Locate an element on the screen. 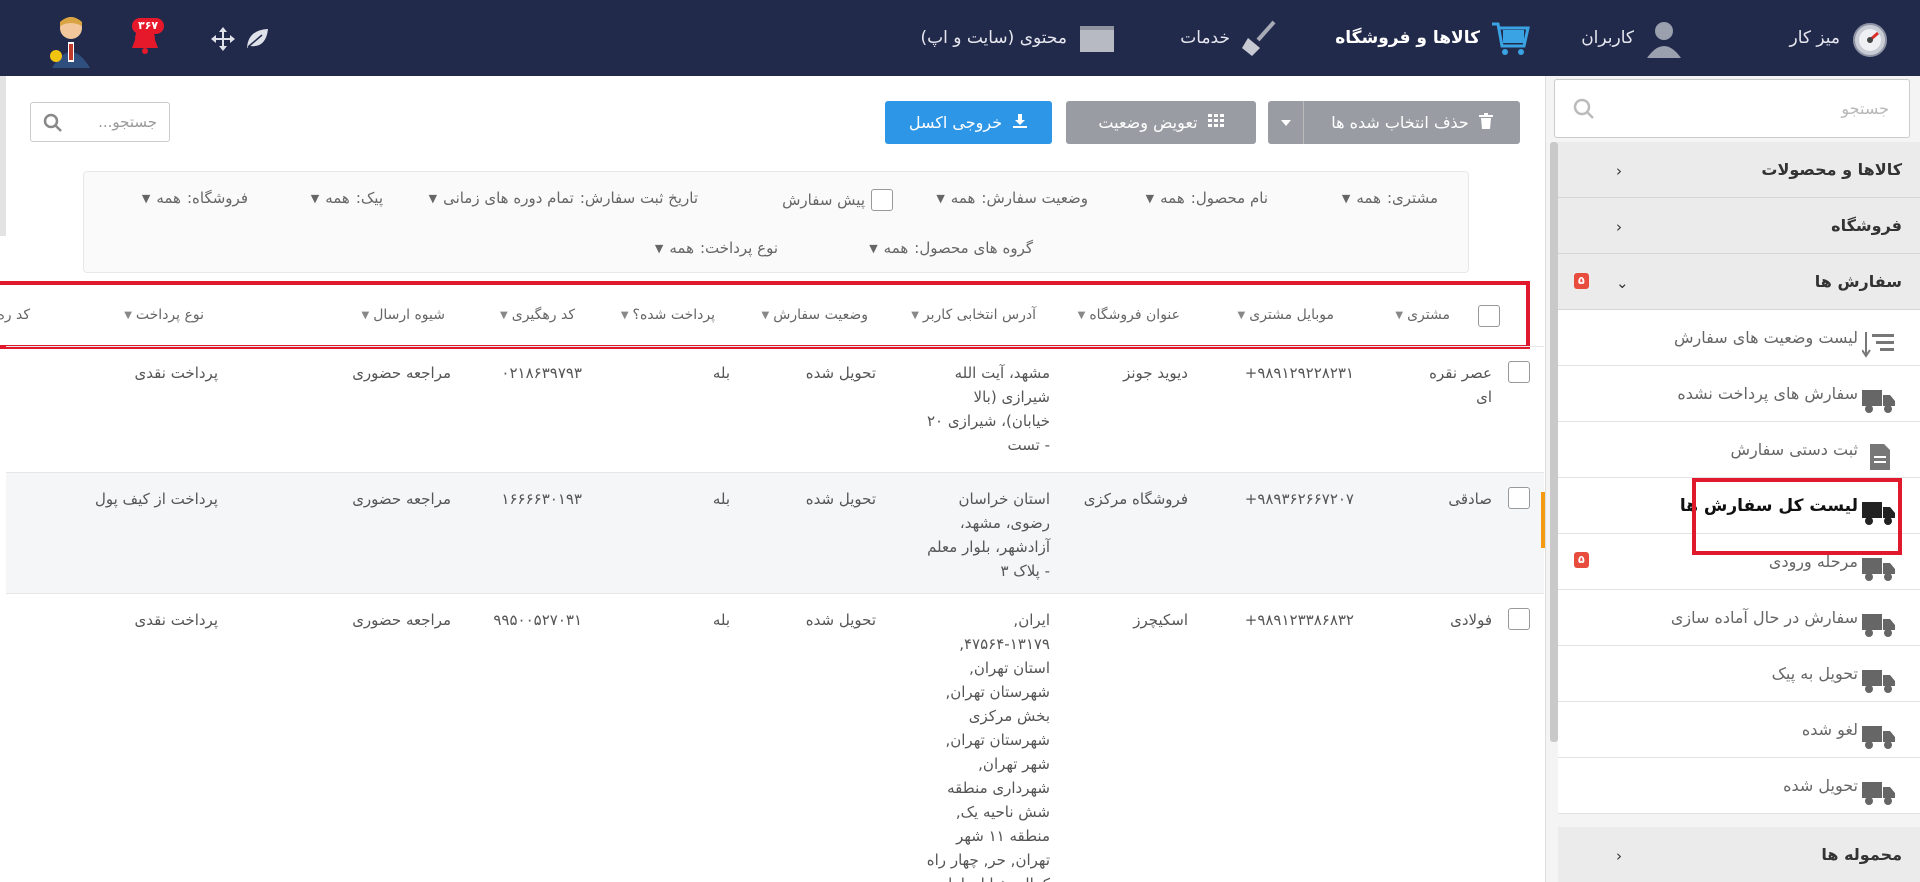  filter-product-group: گروه های محصول: همه ▼ is located at coordinates (951, 248).